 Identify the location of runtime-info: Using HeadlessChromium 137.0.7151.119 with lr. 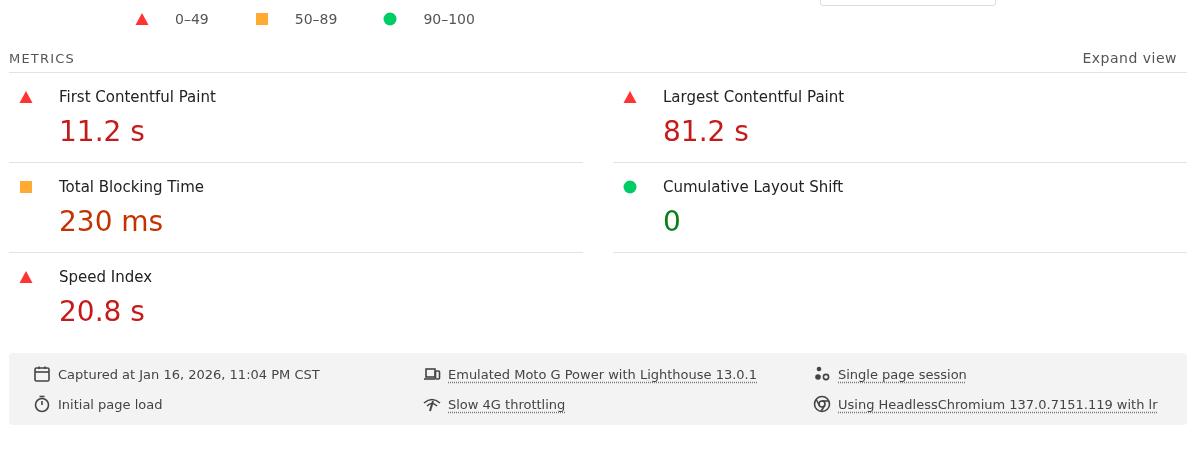
(998, 404).